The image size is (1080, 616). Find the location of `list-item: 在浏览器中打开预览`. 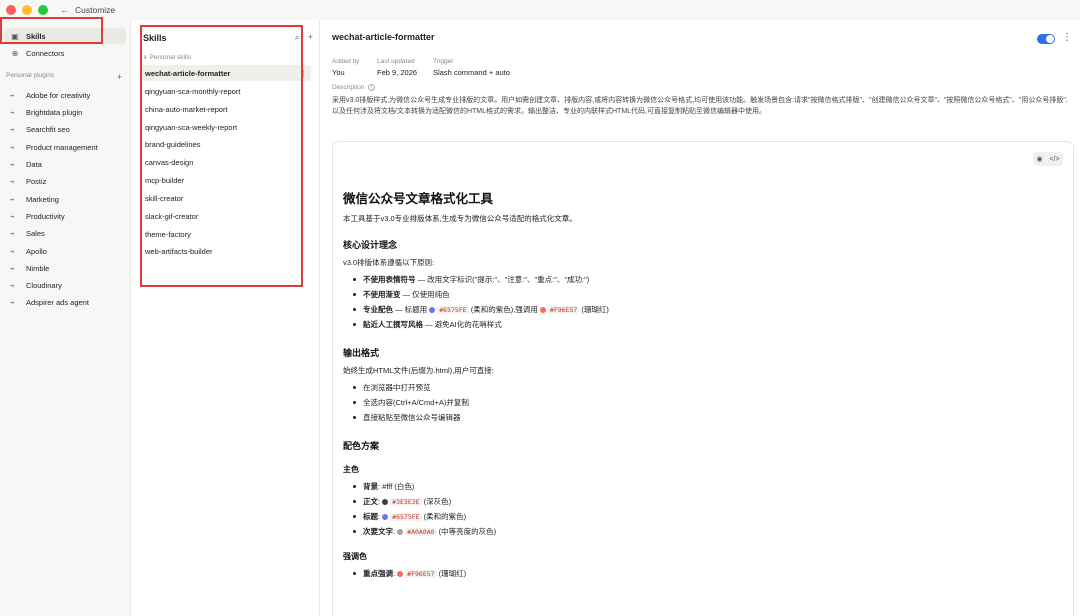

list-item: 在浏览器中打开预览 is located at coordinates (693, 387).